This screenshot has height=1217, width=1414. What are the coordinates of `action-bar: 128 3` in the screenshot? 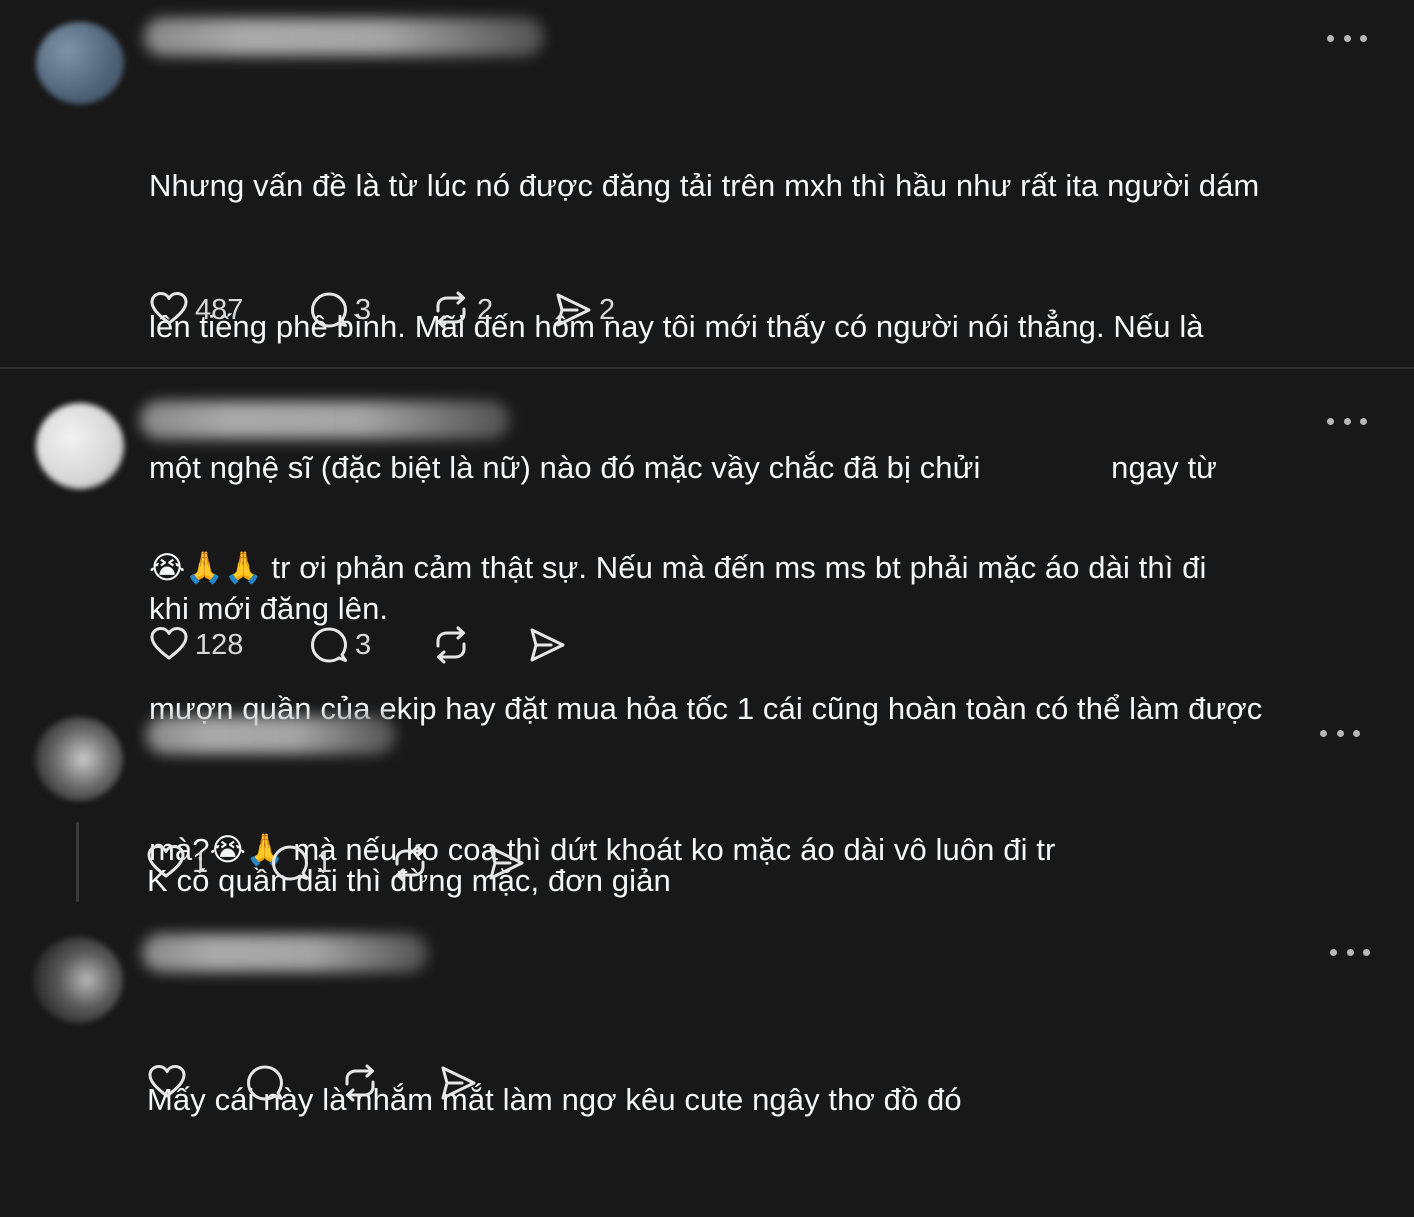 It's located at (358, 645).